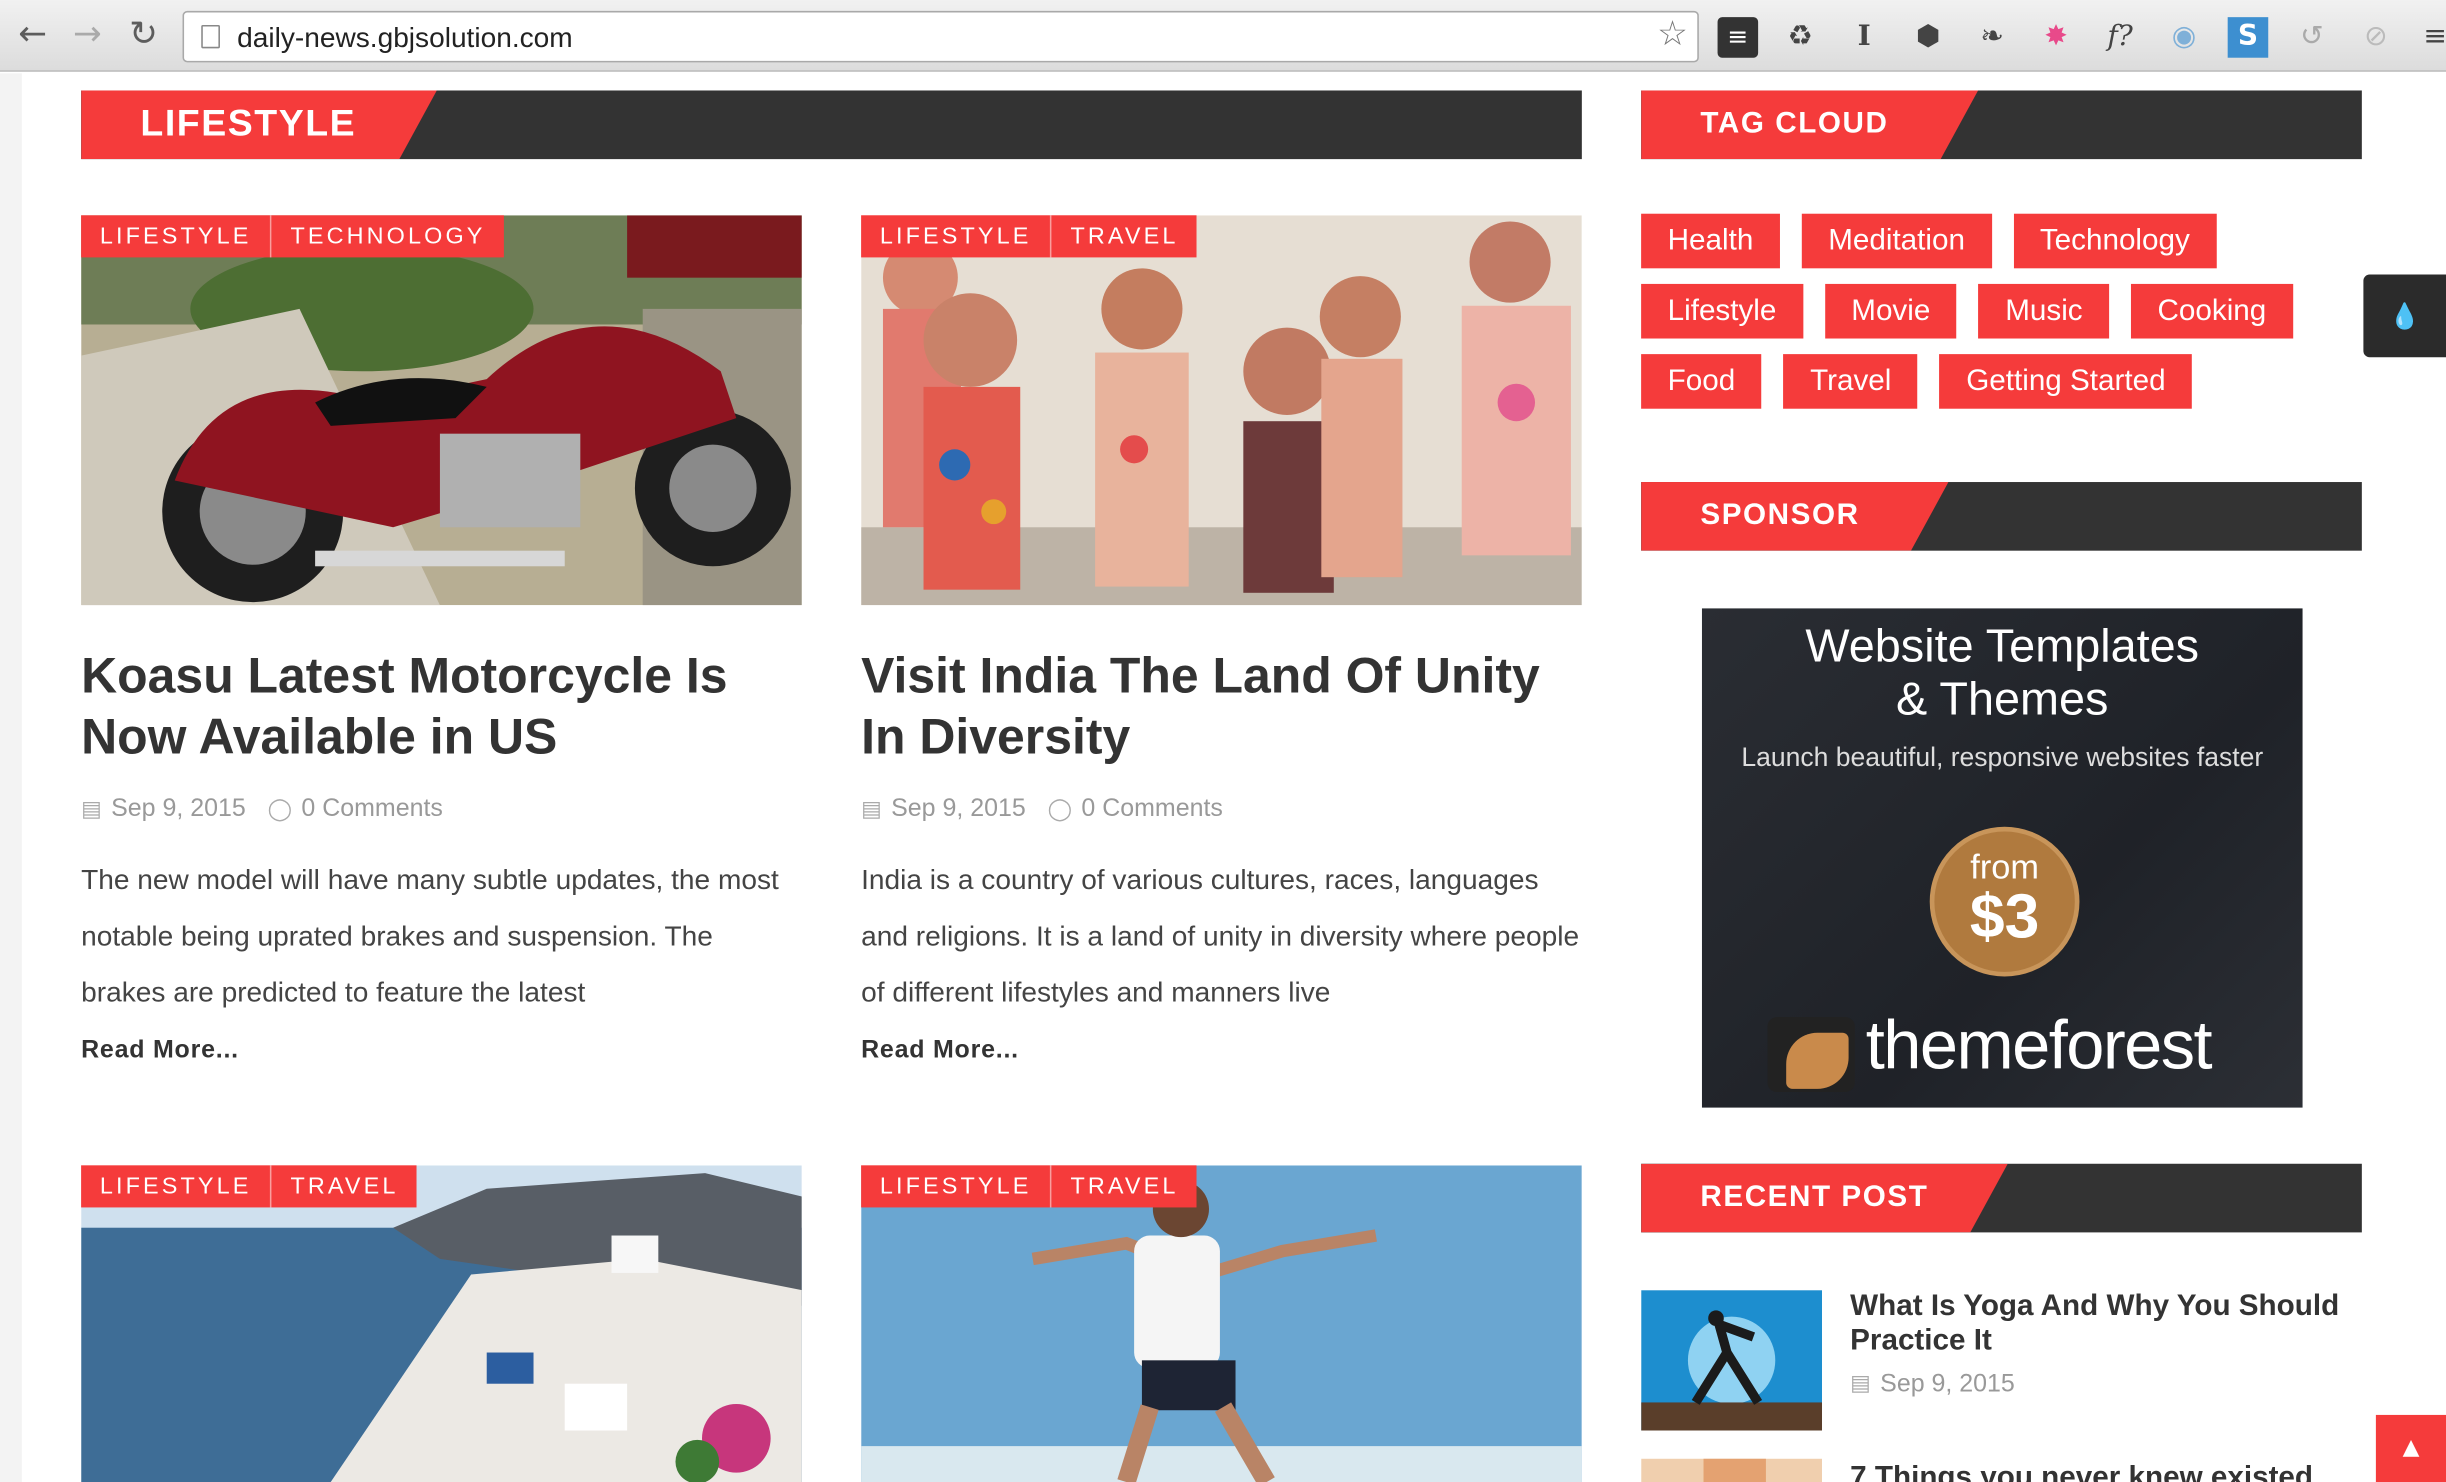 Image resolution: width=2446 pixels, height=1482 pixels. Describe the element at coordinates (1722, 311) in the screenshot. I see `tag-lifestyle: Lifestyle` at that location.